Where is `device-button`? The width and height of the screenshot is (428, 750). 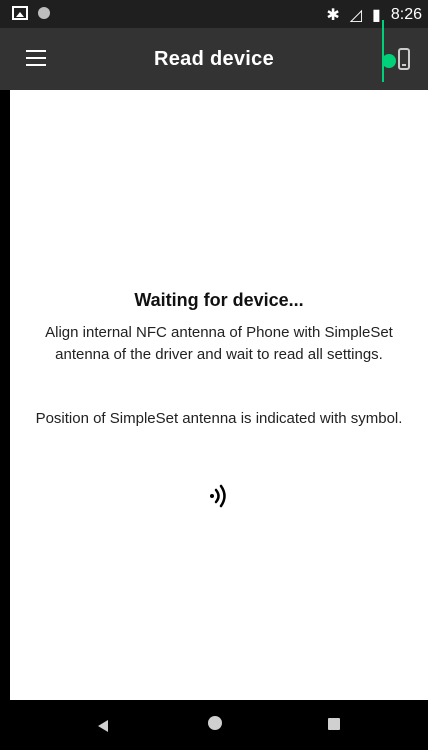
device-button is located at coordinates (396, 51).